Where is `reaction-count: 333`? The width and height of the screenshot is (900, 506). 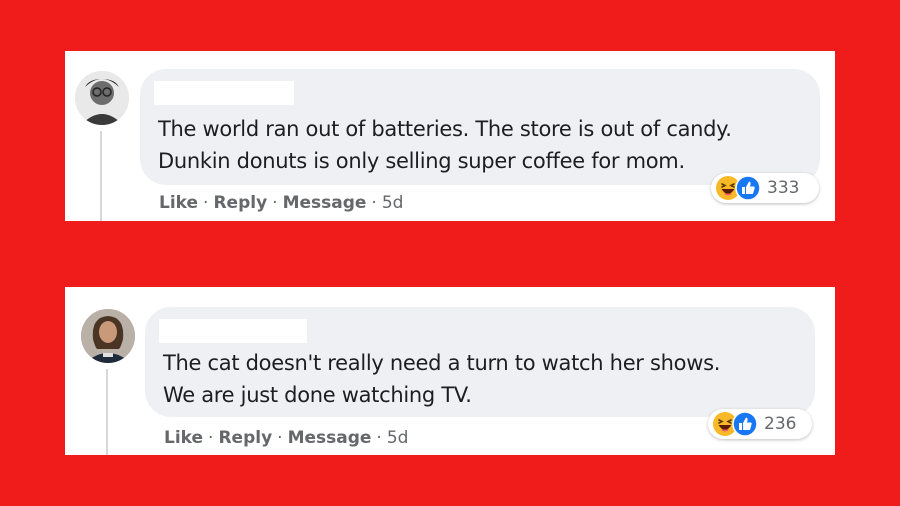
reaction-count: 333 is located at coordinates (783, 188).